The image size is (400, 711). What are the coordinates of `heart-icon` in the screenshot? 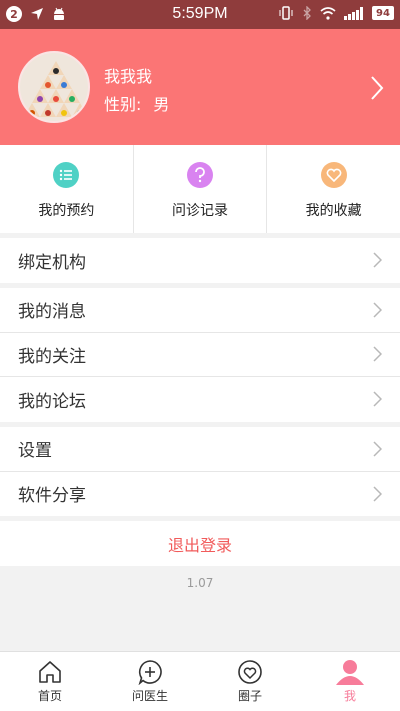 It's located at (333, 175).